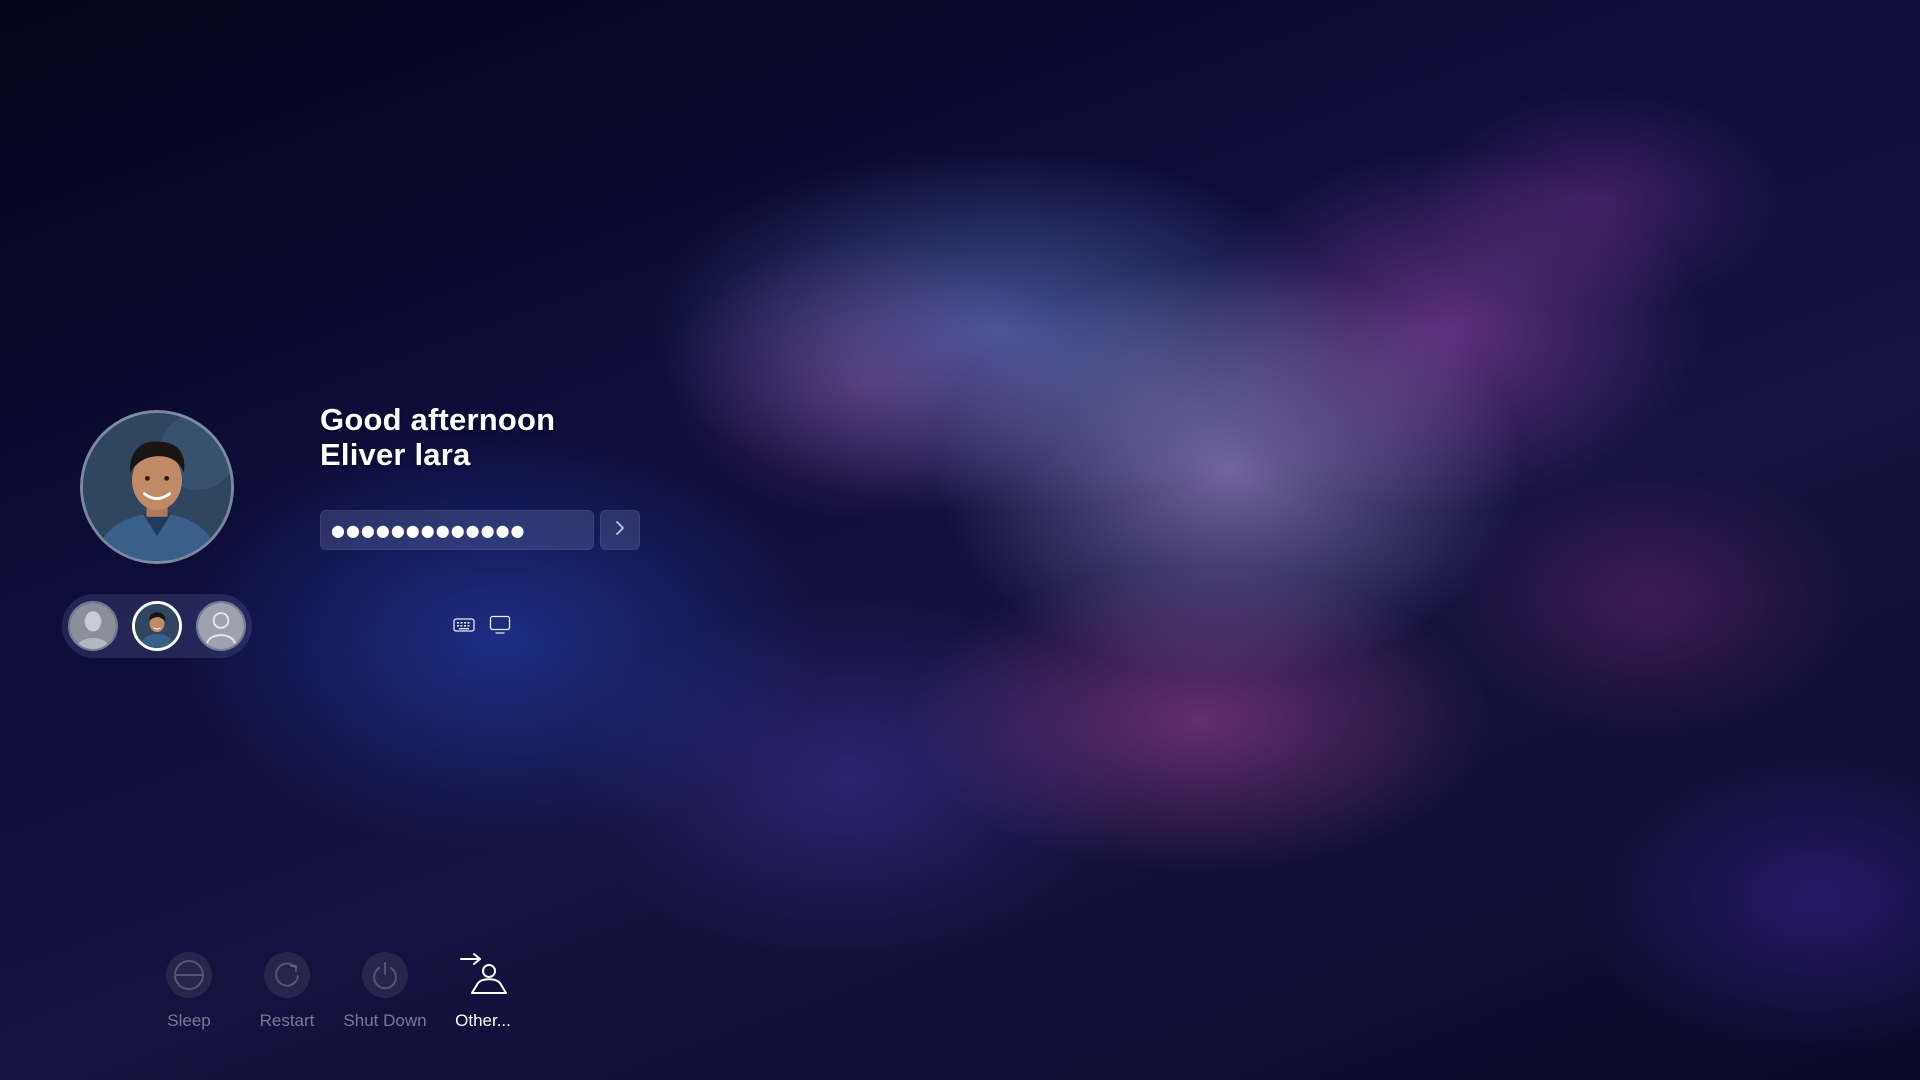 This screenshot has width=1920, height=1080. I want to click on submit-button, so click(620, 530).